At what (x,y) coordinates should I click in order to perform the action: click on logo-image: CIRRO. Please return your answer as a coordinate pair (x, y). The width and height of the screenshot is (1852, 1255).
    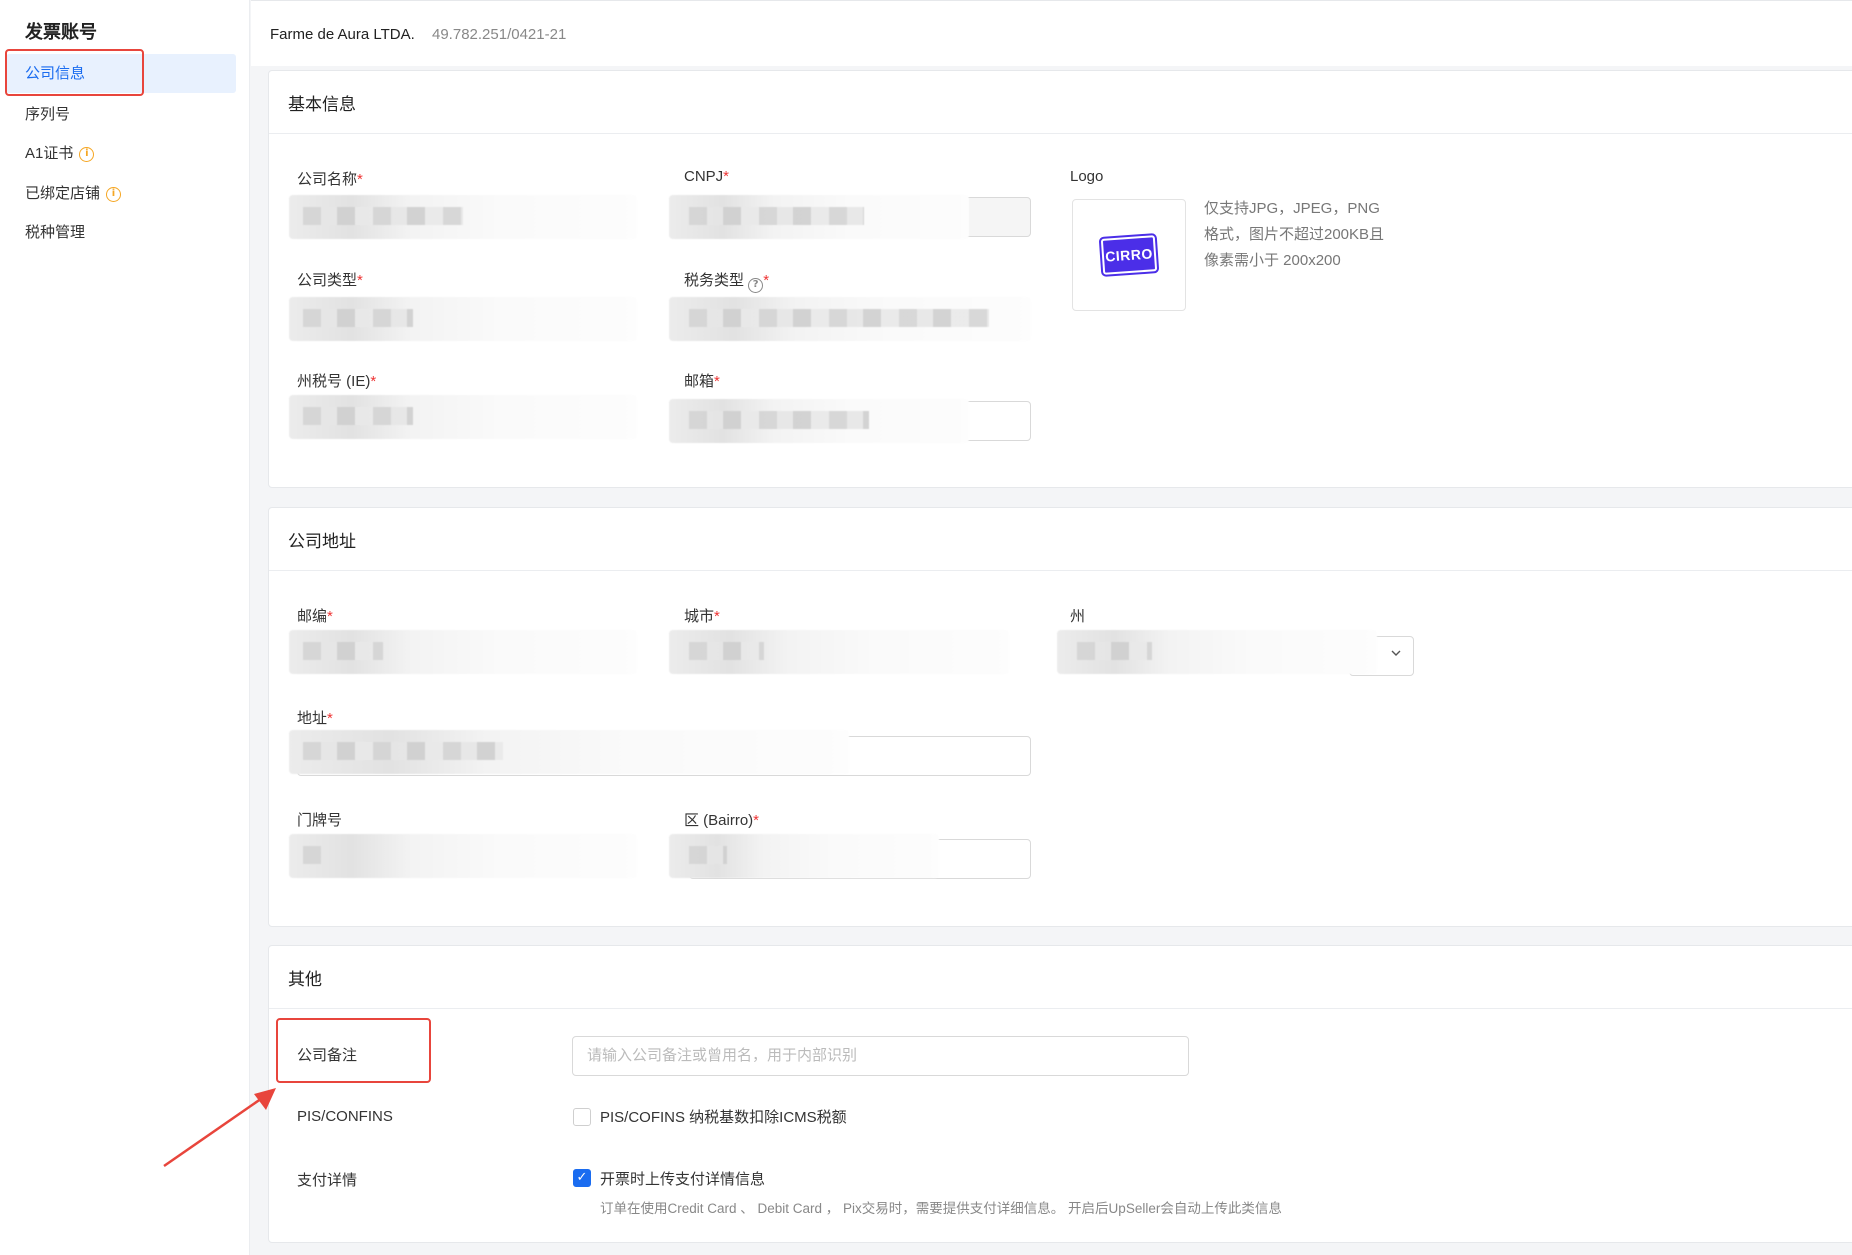
    Looking at the image, I should click on (1129, 255).